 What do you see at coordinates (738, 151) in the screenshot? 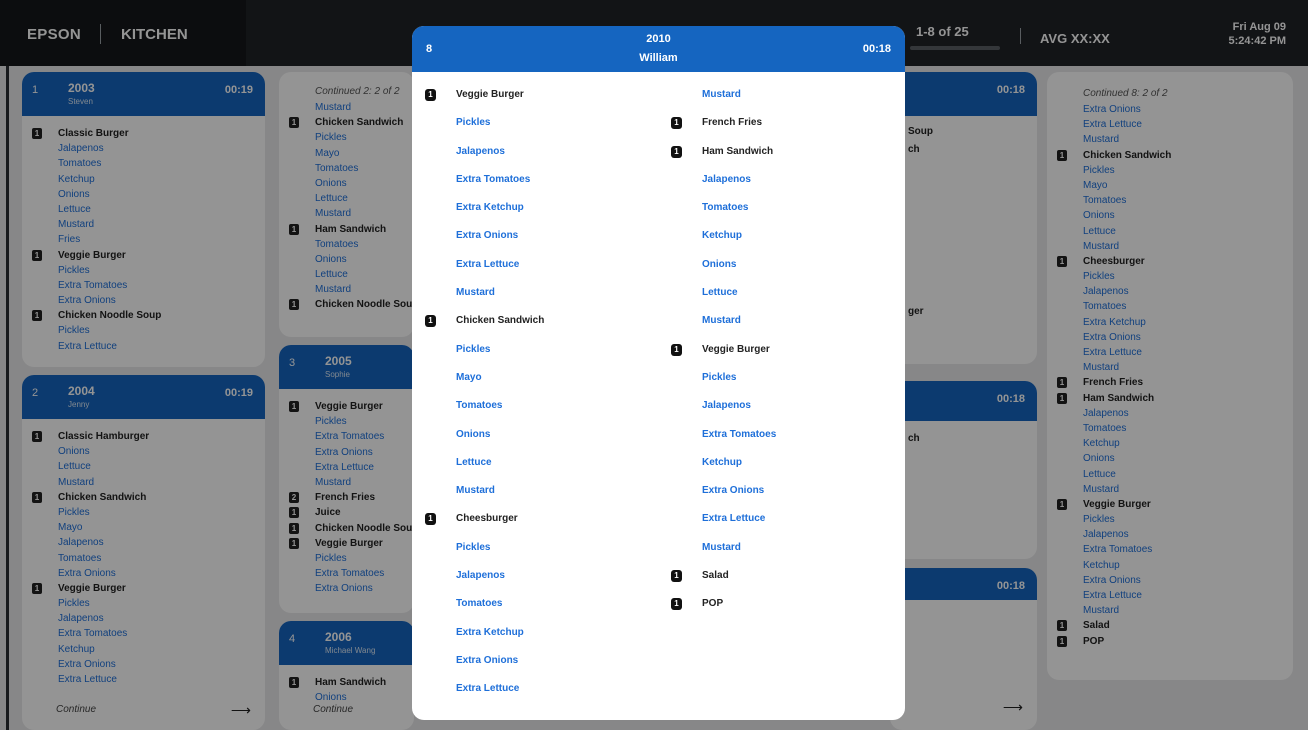
I see `item-name: Ham Sandwich` at bounding box center [738, 151].